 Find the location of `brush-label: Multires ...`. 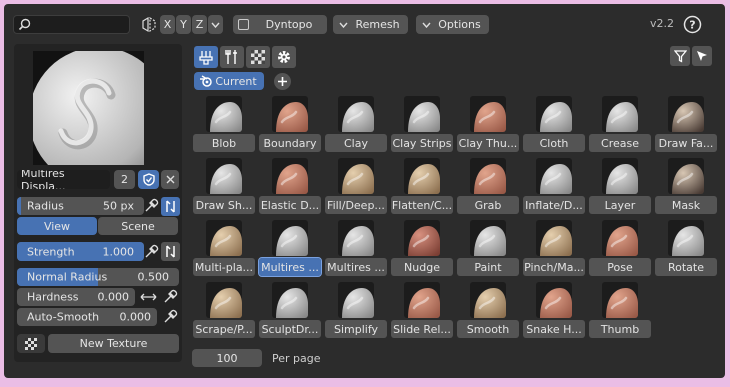

brush-label: Multires ... is located at coordinates (356, 267).